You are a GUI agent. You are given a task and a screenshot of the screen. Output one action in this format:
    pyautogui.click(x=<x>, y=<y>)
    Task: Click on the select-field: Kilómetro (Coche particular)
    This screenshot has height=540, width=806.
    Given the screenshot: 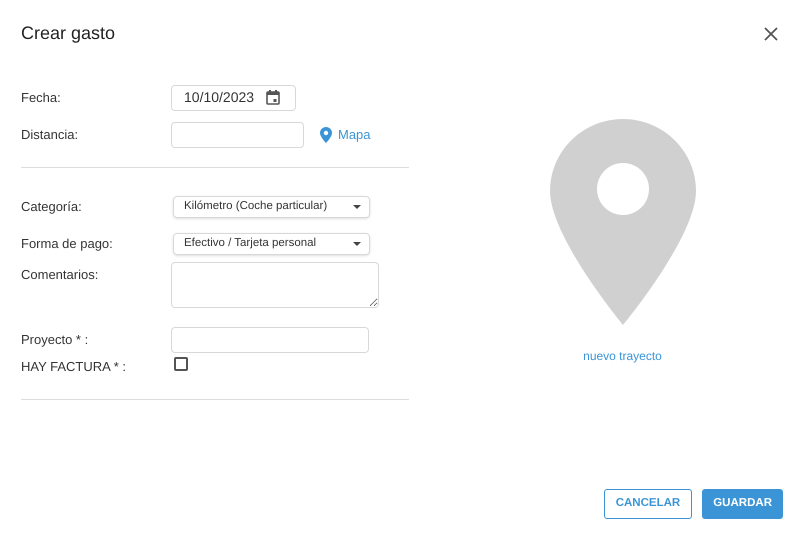 What is the action you would take?
    pyautogui.click(x=271, y=207)
    